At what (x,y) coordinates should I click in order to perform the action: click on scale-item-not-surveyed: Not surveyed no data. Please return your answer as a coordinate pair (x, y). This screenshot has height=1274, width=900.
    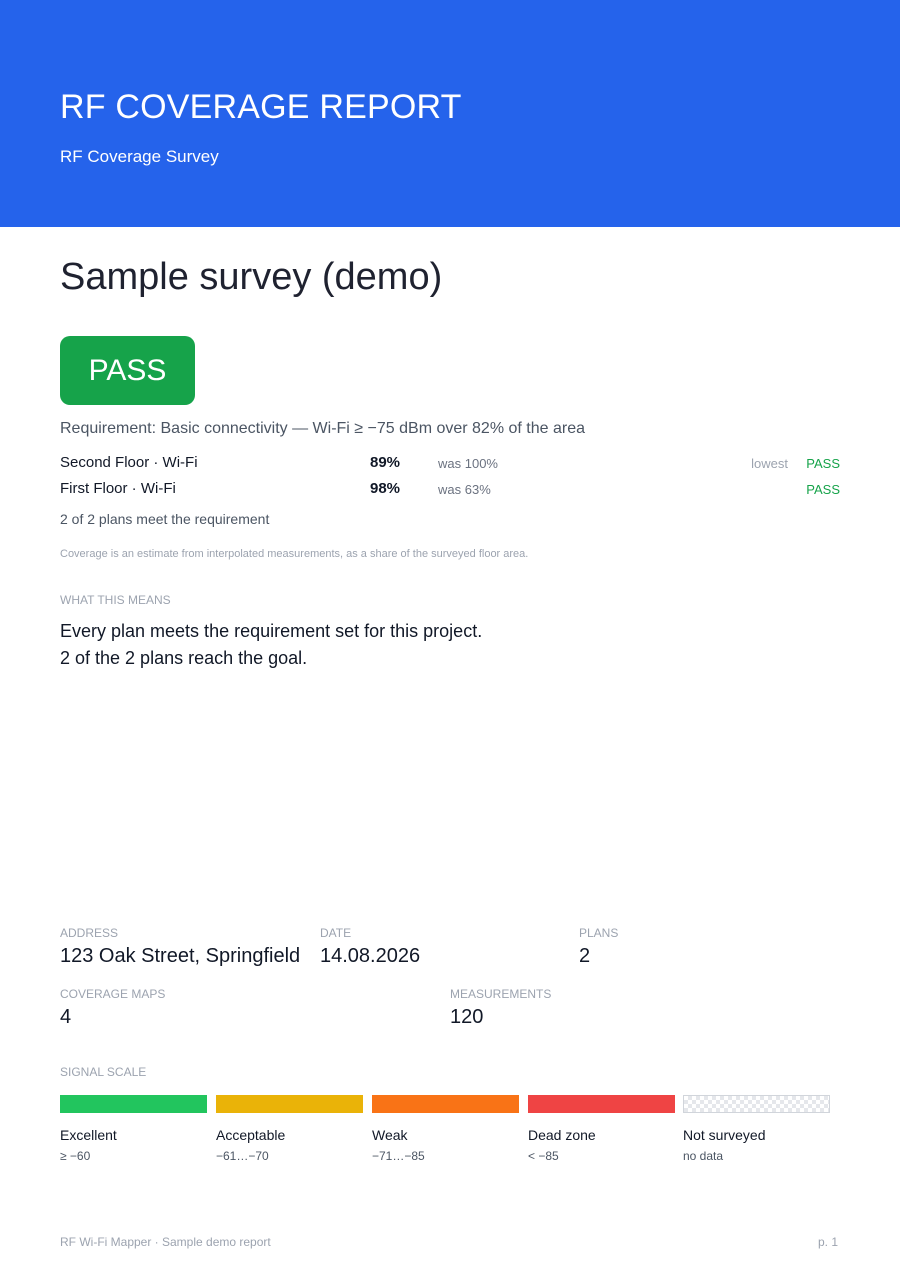
    Looking at the image, I should click on (756, 1129).